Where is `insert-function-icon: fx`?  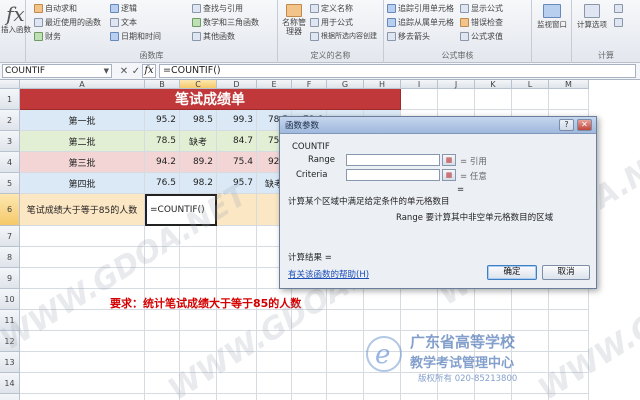
insert-function-icon: fx is located at coordinates (149, 71).